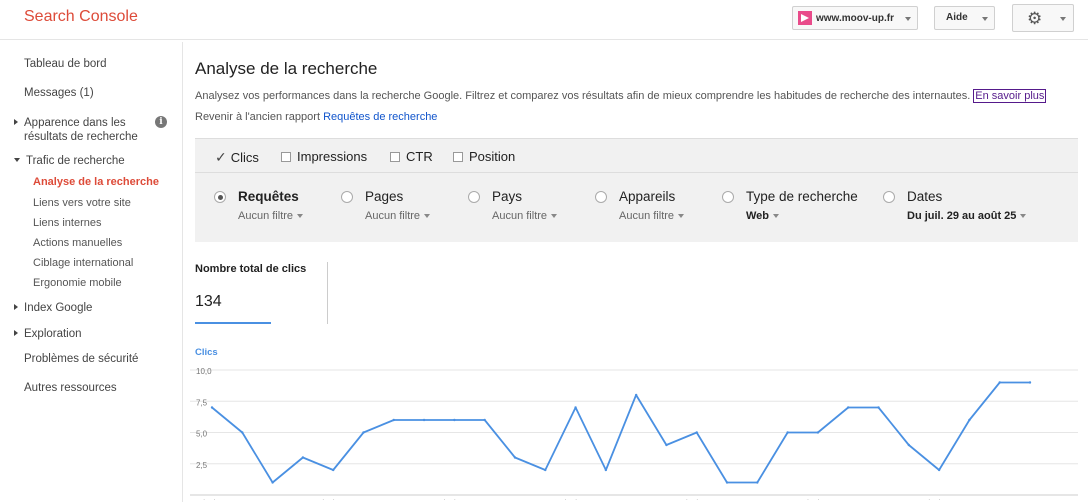 This screenshot has height=502, width=1088. I want to click on dimension-countries: Pays Aucun filtre, so click(513, 205).